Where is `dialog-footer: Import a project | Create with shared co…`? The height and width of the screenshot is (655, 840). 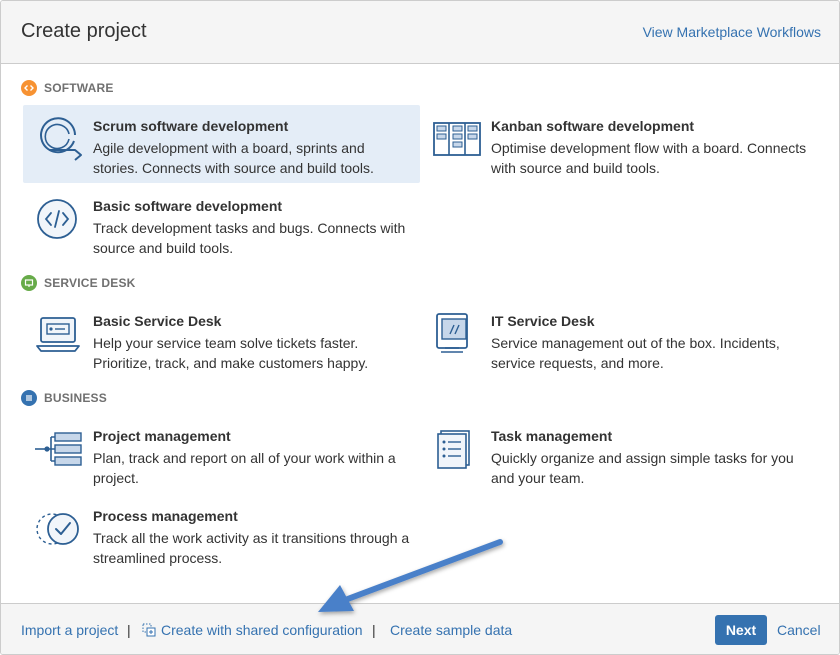 dialog-footer: Import a project | Create with shared co… is located at coordinates (420, 628).